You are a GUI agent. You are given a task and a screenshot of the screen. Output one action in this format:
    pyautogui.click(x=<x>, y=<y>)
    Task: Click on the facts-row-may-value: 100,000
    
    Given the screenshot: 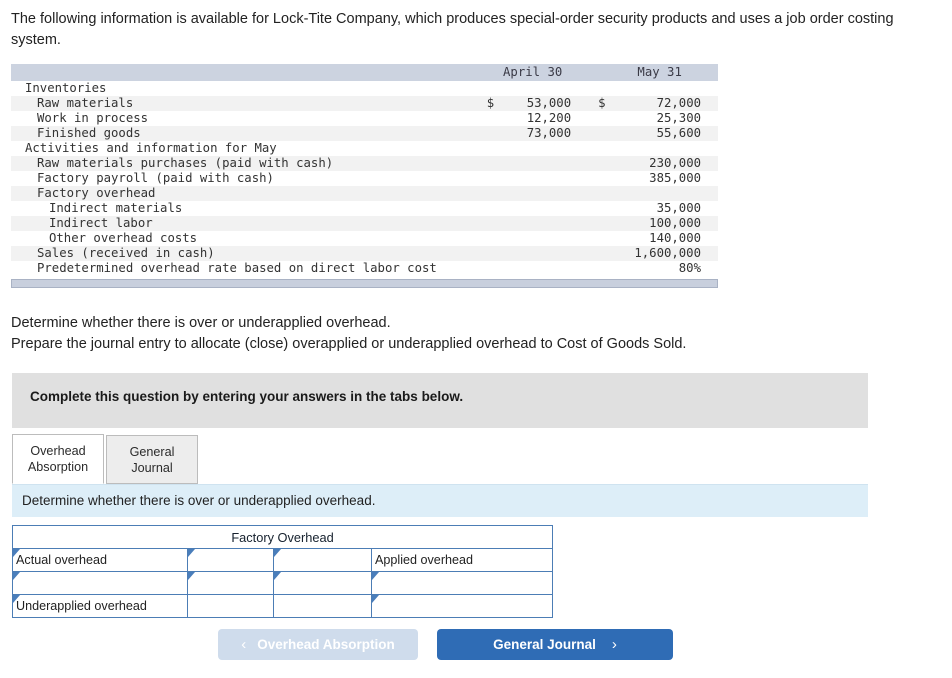 What is the action you would take?
    pyautogui.click(x=668, y=223)
    